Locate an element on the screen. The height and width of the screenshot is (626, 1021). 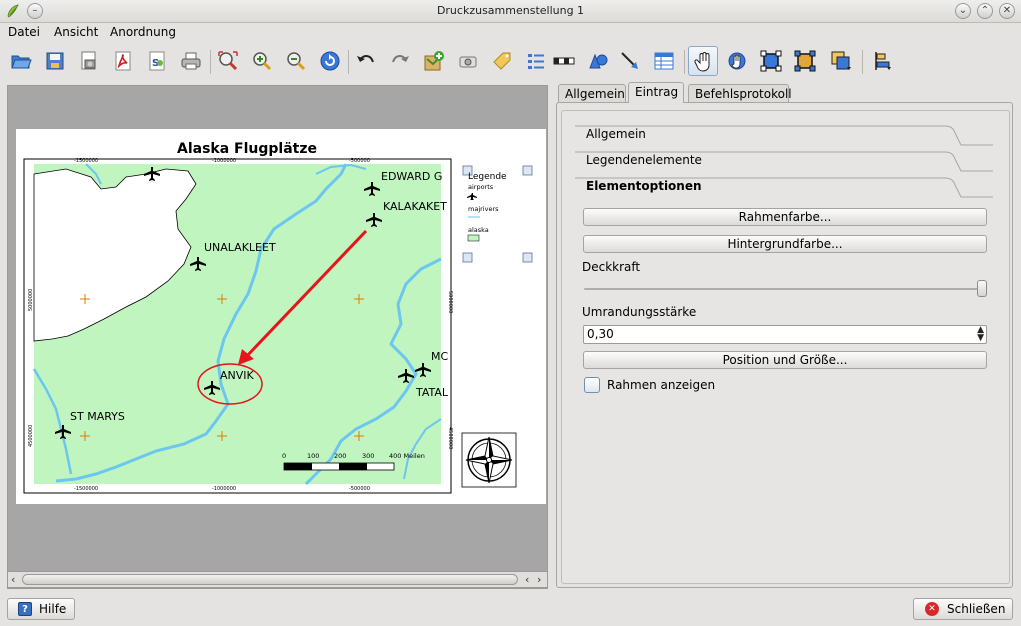
close-button: ✕ Schließen is located at coordinates (963, 609).